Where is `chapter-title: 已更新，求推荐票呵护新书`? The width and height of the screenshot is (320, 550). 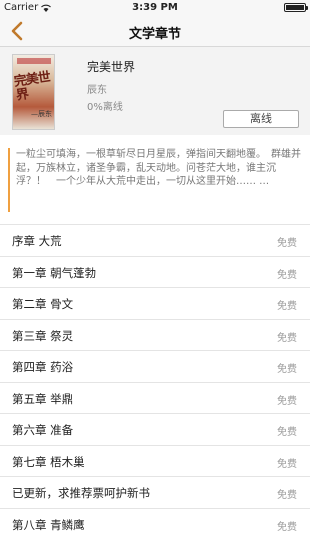 chapter-title: 已更新，求推荐票呵护新书 is located at coordinates (81, 493).